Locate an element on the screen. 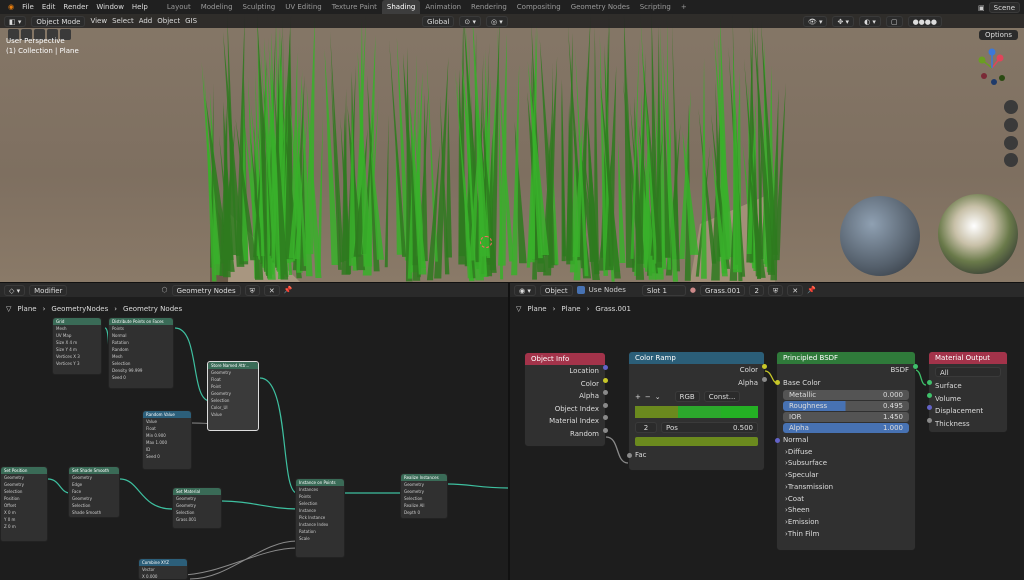 The height and width of the screenshot is (580, 1024). ramp-pos-field: Pos 0.500 is located at coordinates (709, 427).